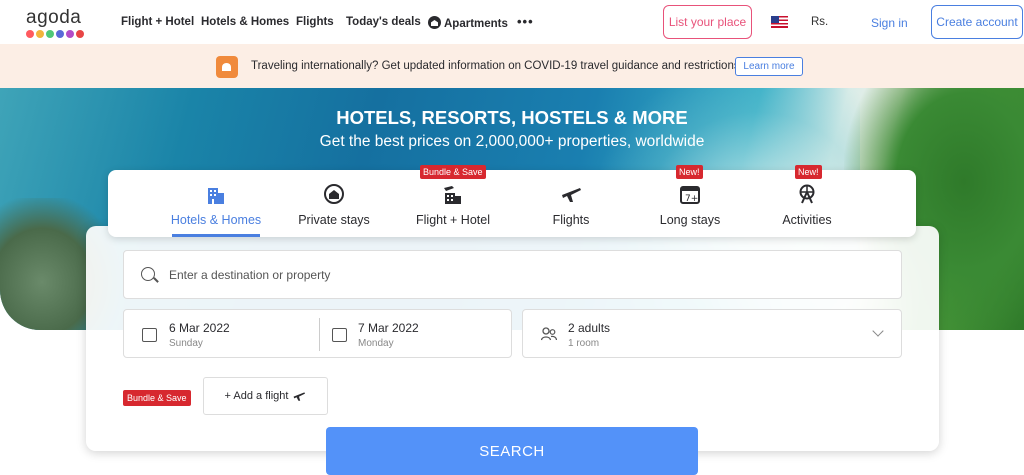  What do you see at coordinates (571, 220) in the screenshot?
I see `tab-label: Flights` at bounding box center [571, 220].